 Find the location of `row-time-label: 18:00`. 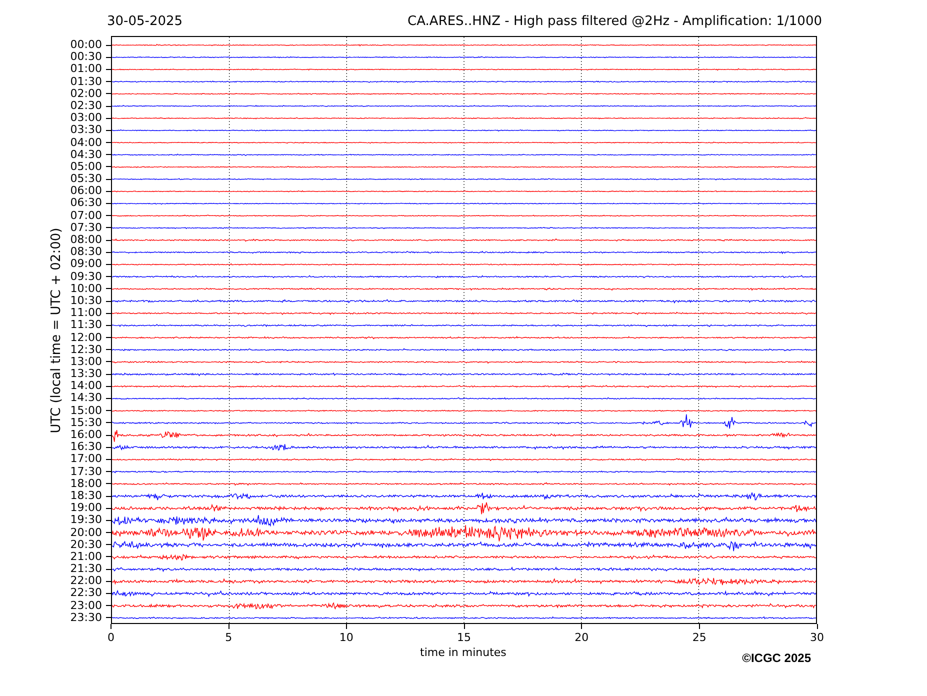

row-time-label: 18:00 is located at coordinates (86, 484).